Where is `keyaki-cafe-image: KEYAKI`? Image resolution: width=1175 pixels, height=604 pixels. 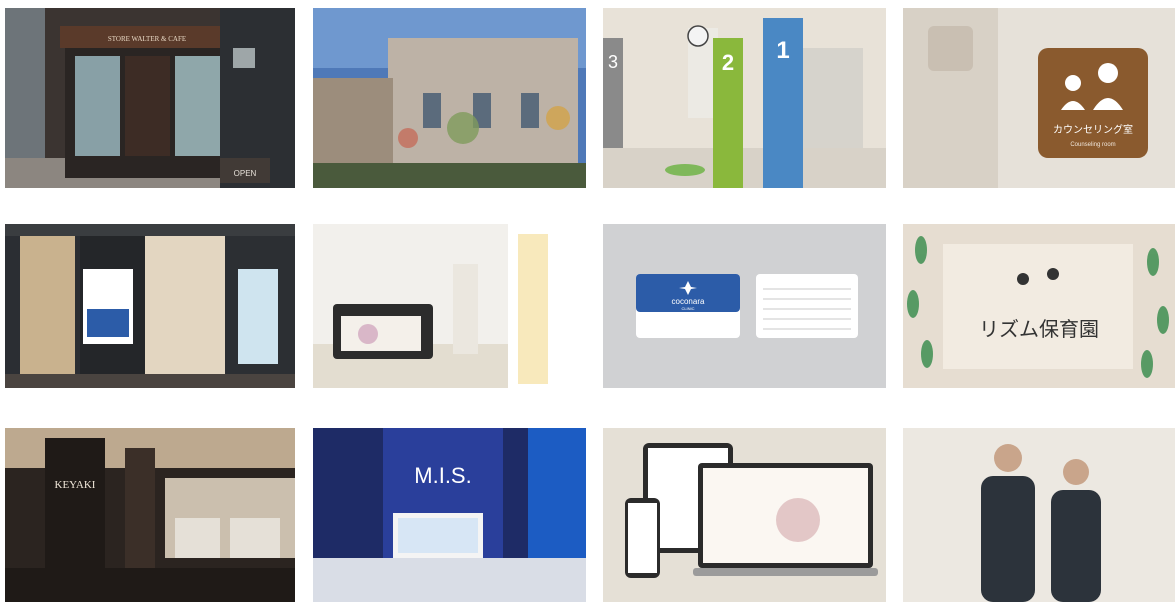 keyaki-cafe-image: KEYAKI is located at coordinates (150, 515).